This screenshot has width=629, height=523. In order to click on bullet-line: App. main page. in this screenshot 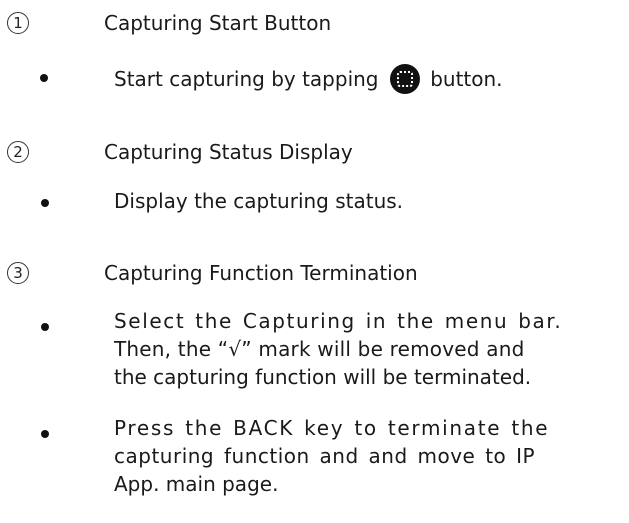, I will do `click(196, 484)`.